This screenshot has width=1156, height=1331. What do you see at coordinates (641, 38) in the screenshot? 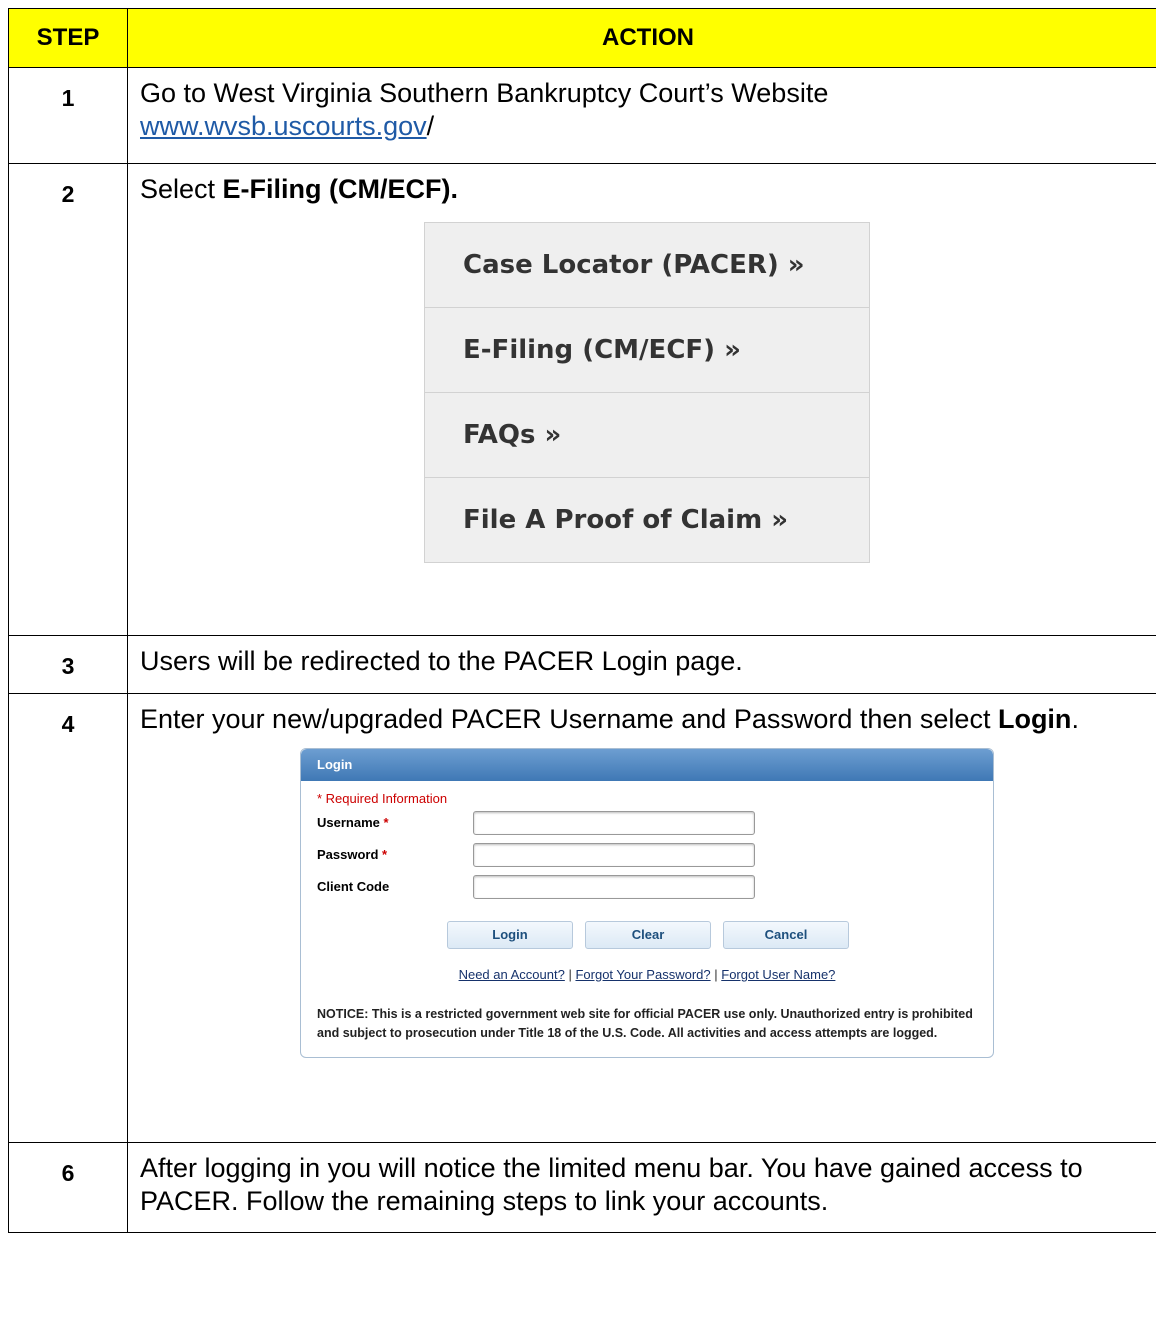
I see `header-action: ACTION` at bounding box center [641, 38].